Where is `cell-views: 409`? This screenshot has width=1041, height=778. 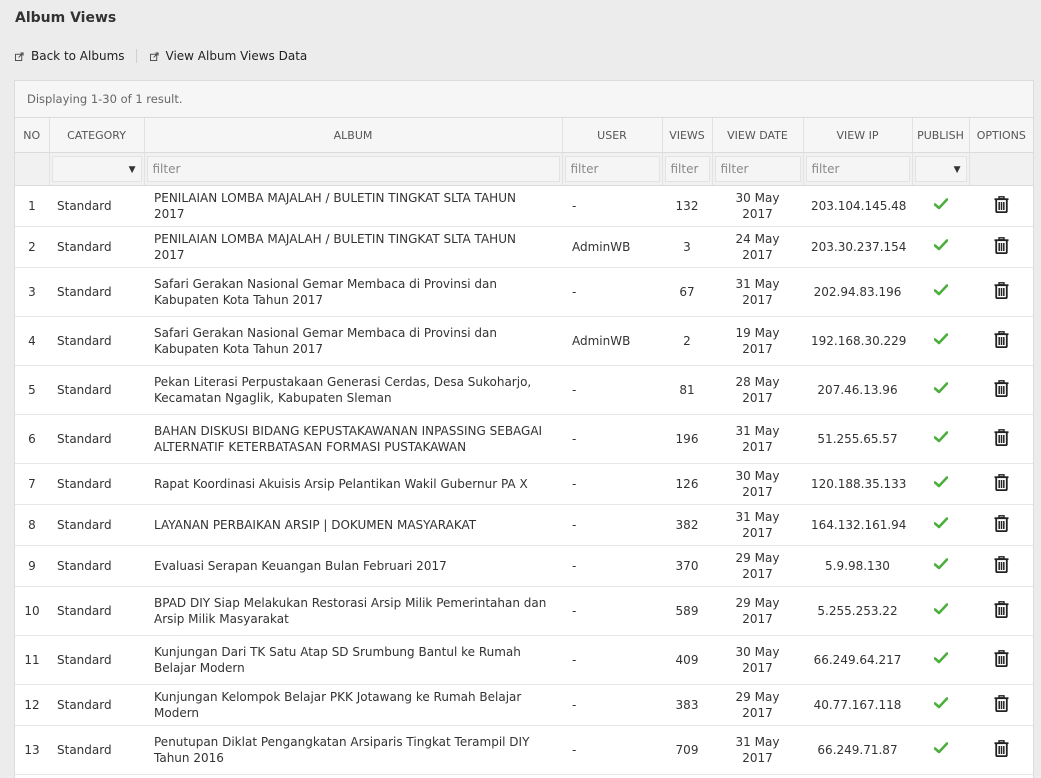 cell-views: 409 is located at coordinates (687, 660).